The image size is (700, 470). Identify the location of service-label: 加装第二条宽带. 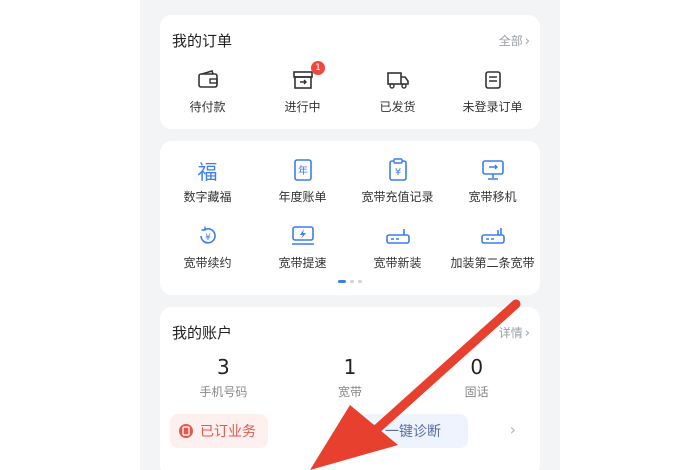
(492, 263).